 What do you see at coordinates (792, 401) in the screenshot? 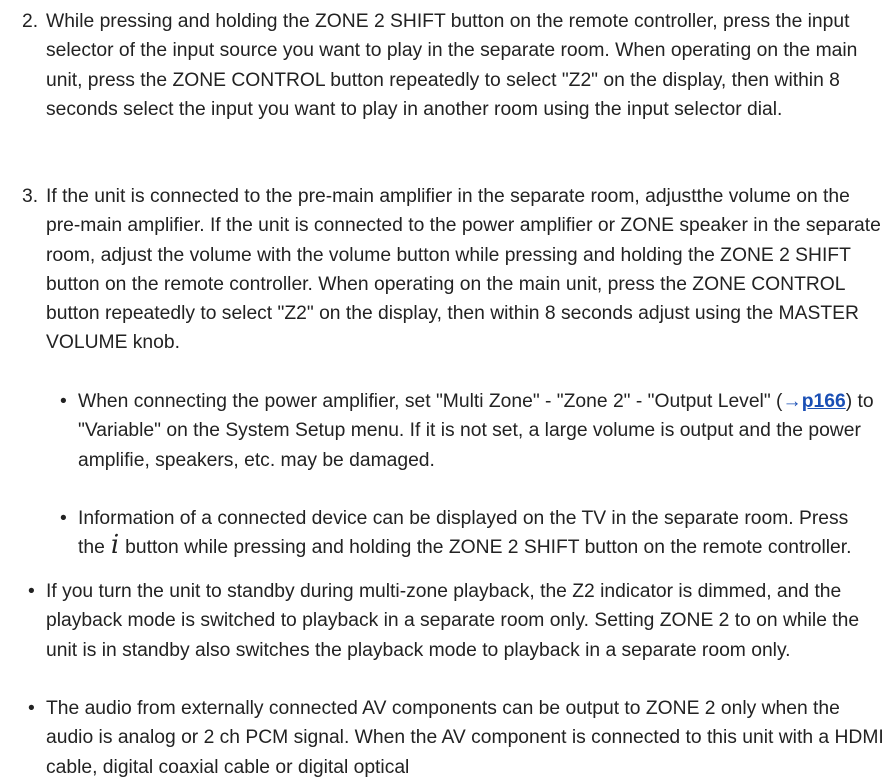
I see `arrow-icon: →` at bounding box center [792, 401].